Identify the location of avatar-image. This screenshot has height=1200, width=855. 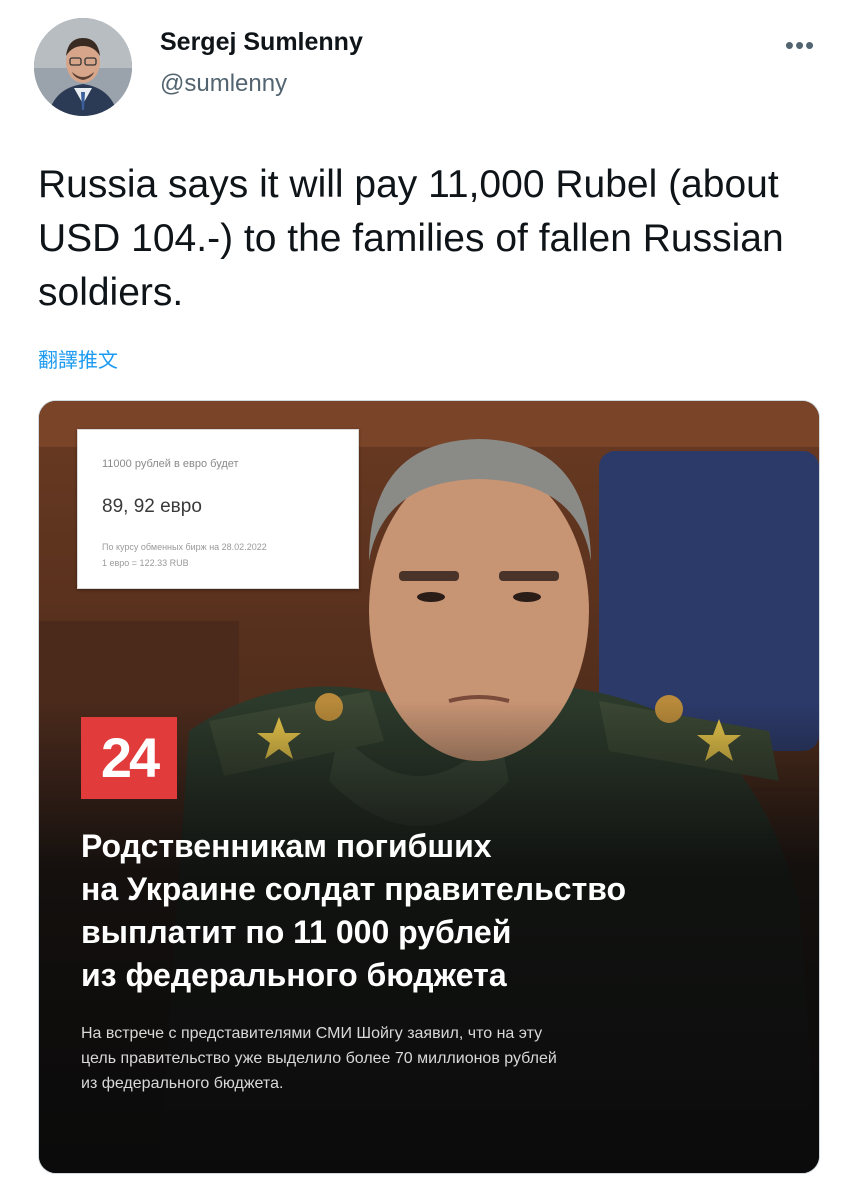
(83, 67).